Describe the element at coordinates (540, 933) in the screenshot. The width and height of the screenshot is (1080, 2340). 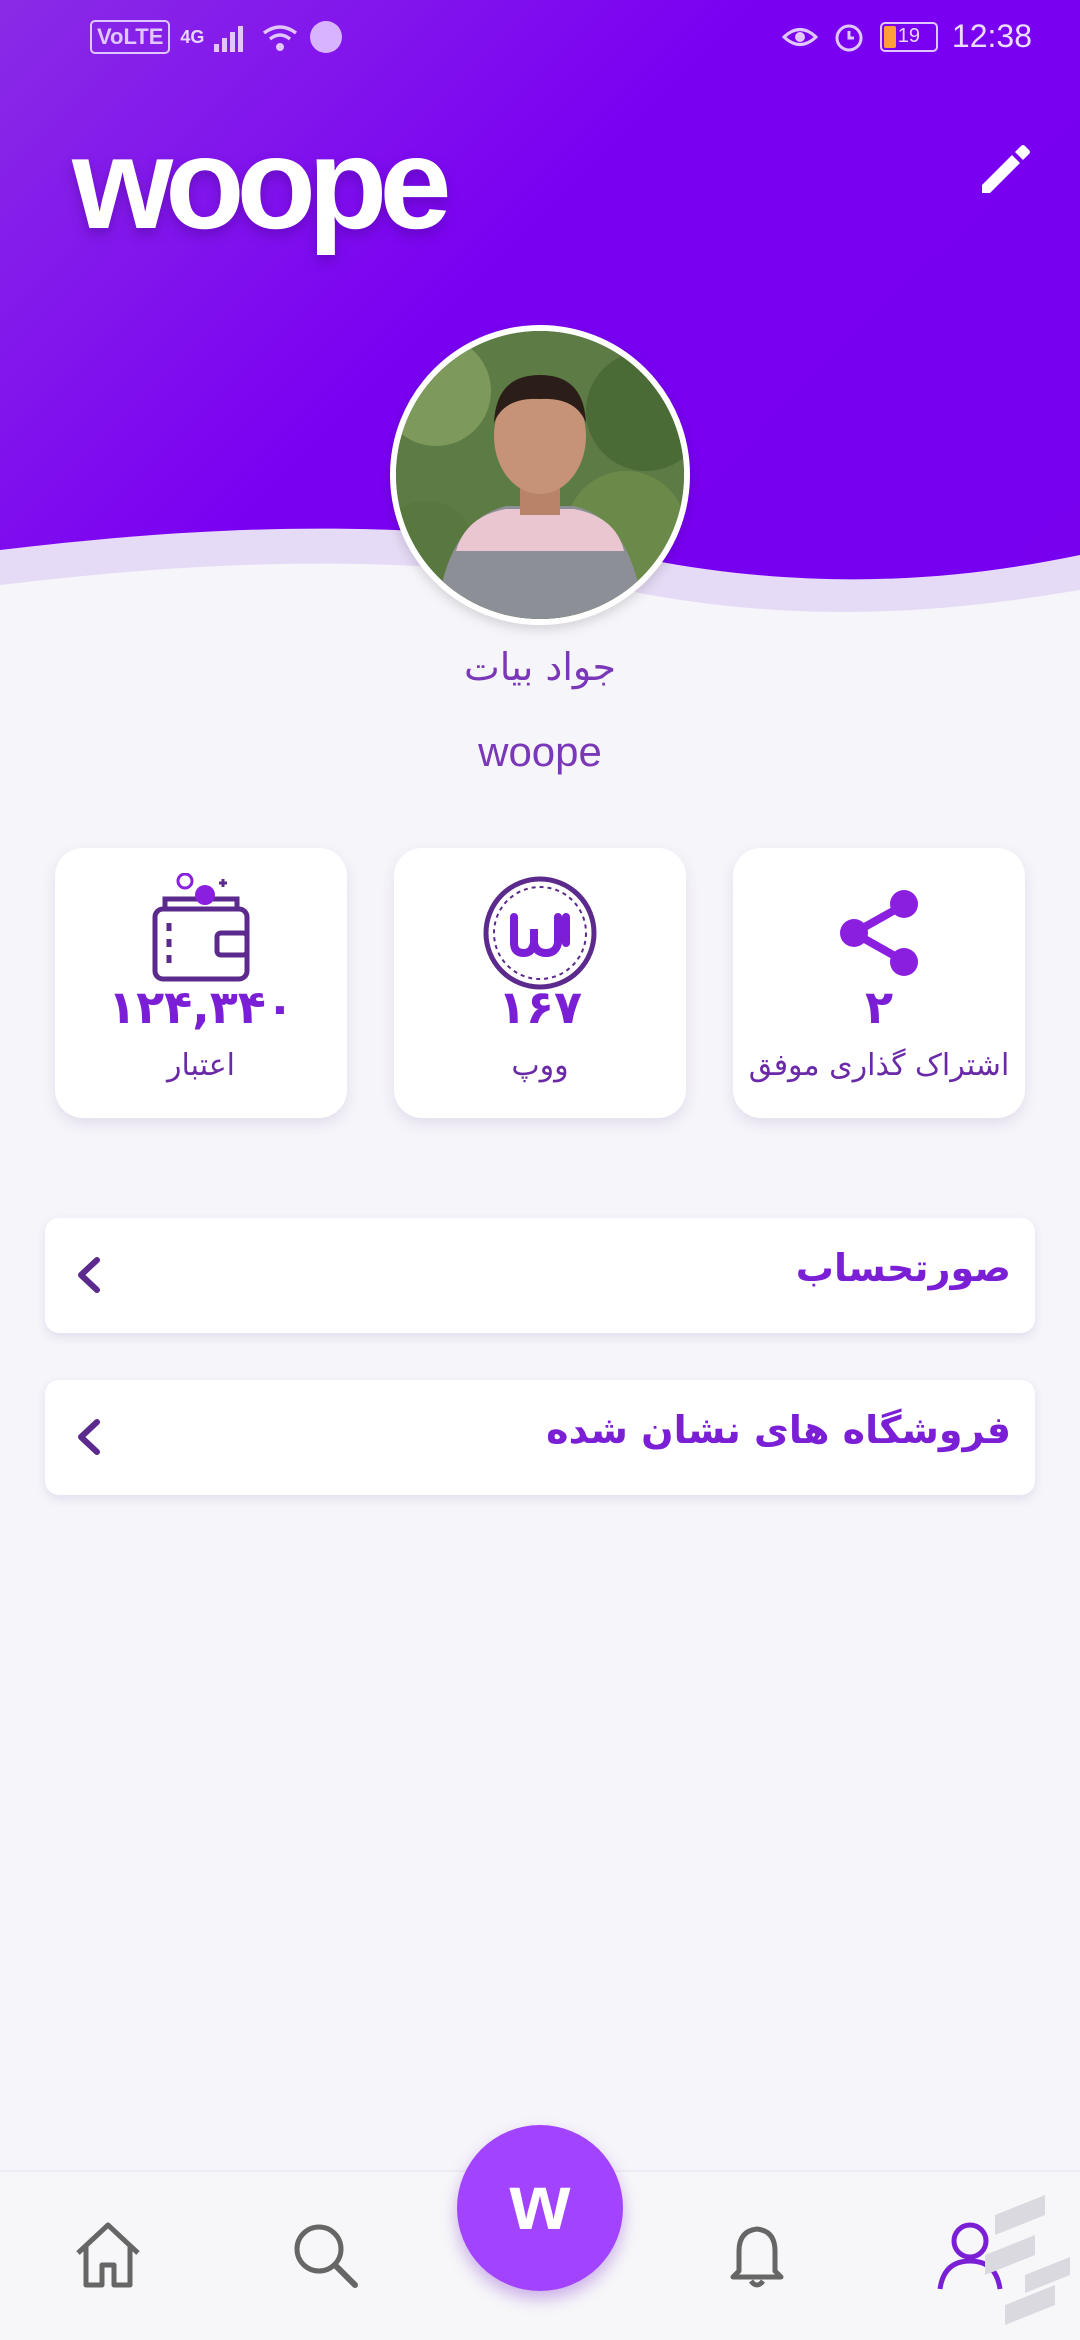
I see `woope-coin-icon` at that location.